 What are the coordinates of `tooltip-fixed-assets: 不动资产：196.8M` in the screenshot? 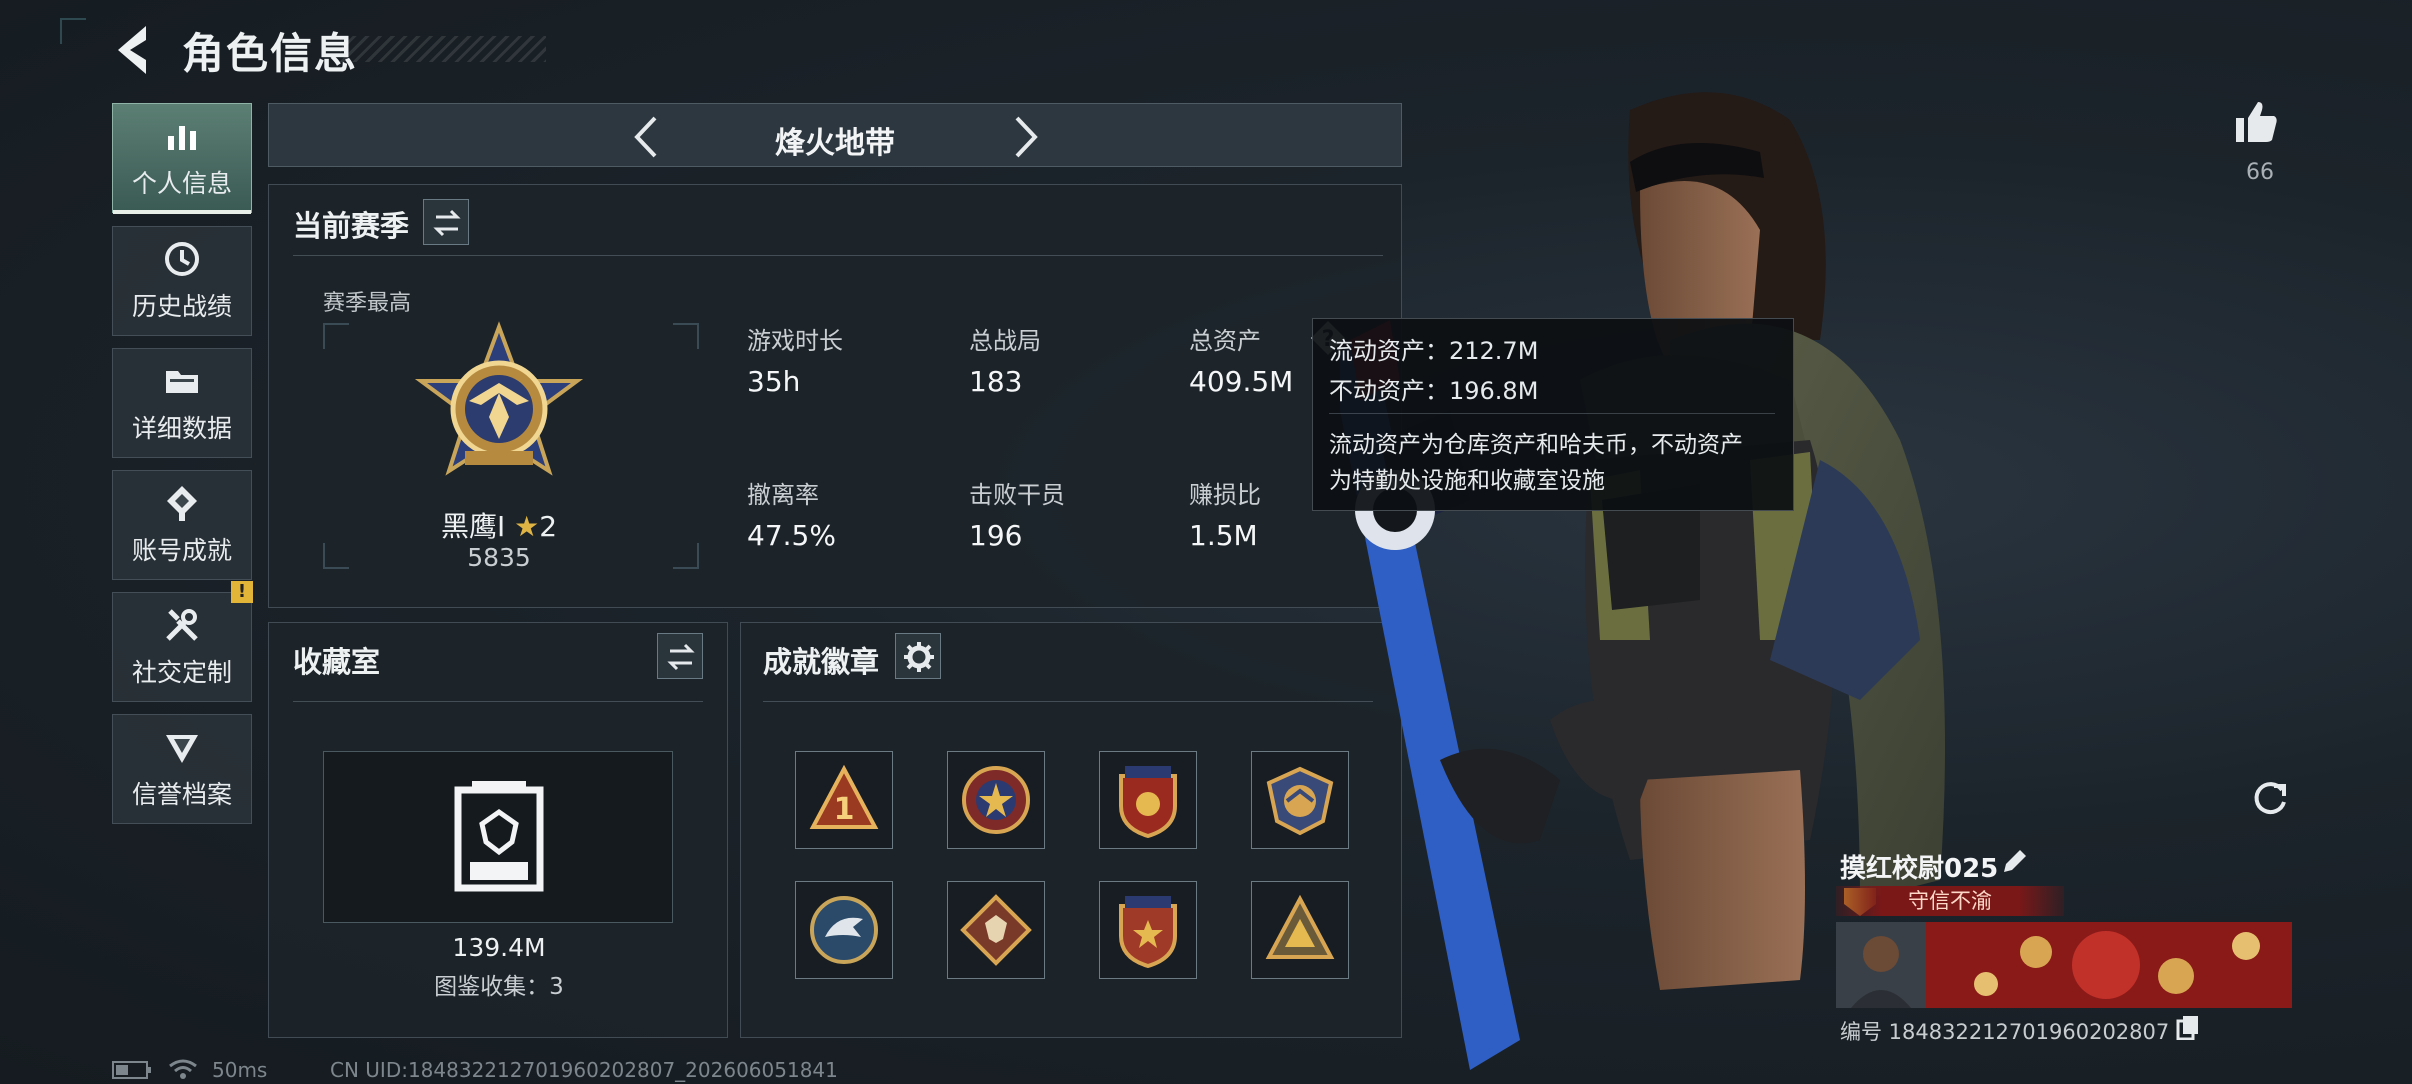 It's located at (1434, 391).